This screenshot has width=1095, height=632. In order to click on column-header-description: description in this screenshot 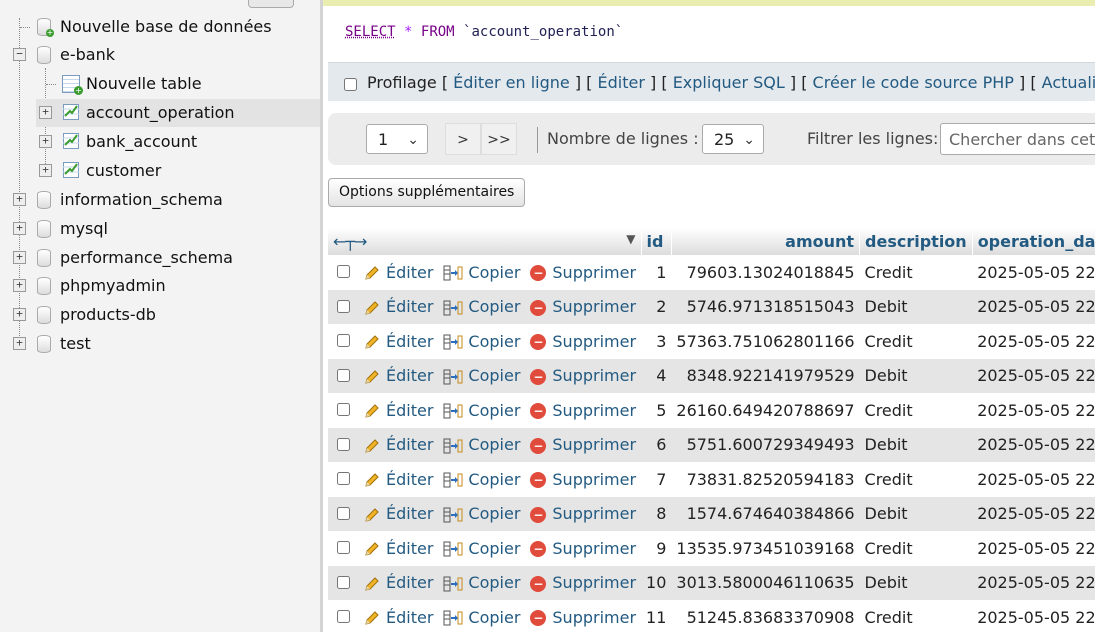, I will do `click(916, 241)`.